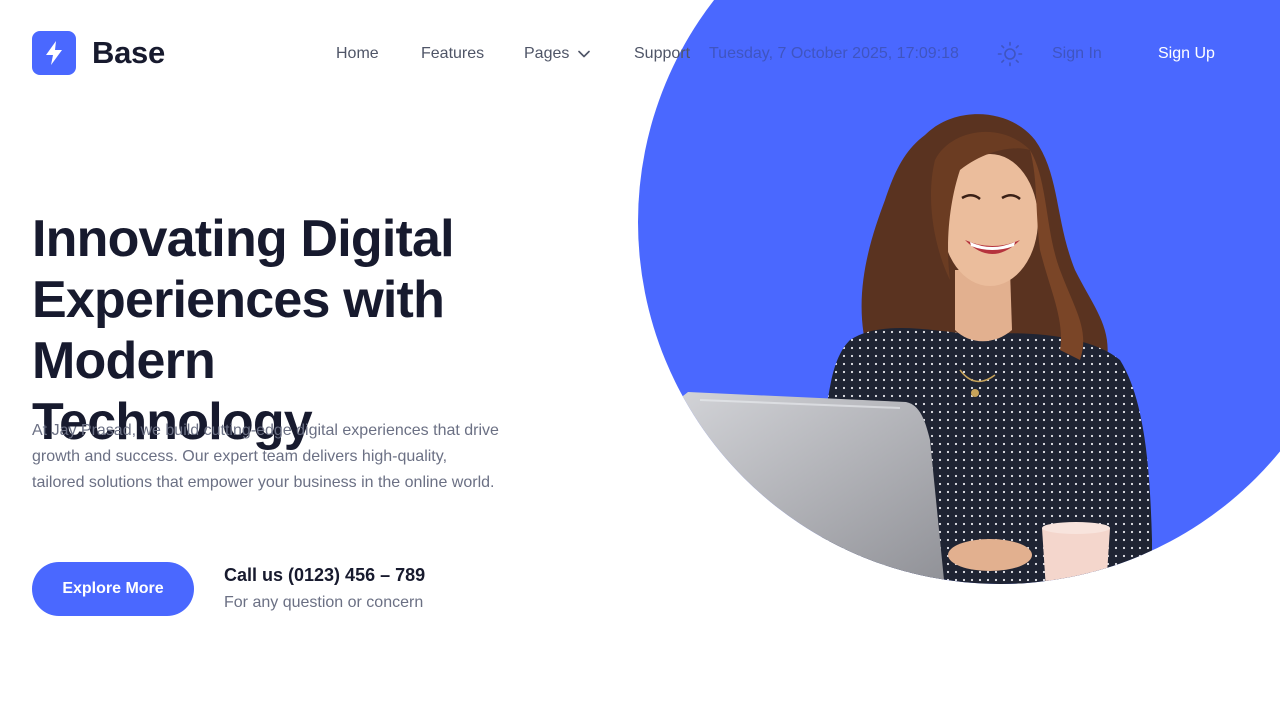 The height and width of the screenshot is (720, 1280). I want to click on hero-headline-line-1: Innovating Digital, so click(243, 239).